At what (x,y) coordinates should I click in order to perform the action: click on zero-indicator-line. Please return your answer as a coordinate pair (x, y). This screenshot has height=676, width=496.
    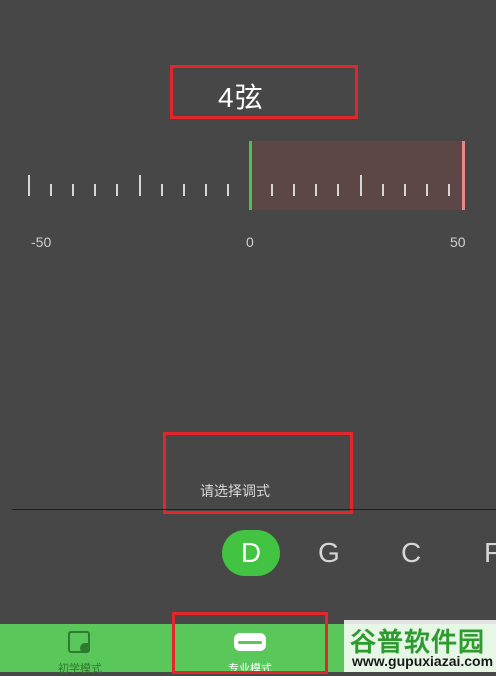
    Looking at the image, I should click on (250, 175).